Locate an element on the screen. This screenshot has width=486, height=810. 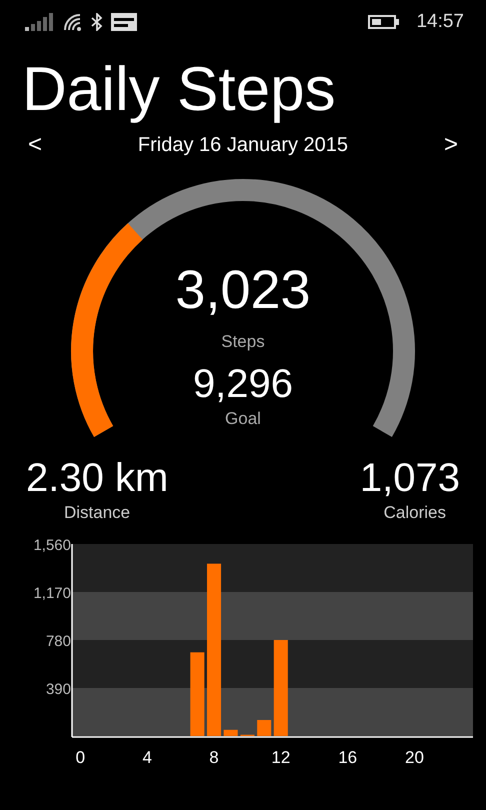
steps-label: Steps is located at coordinates (243, 342).